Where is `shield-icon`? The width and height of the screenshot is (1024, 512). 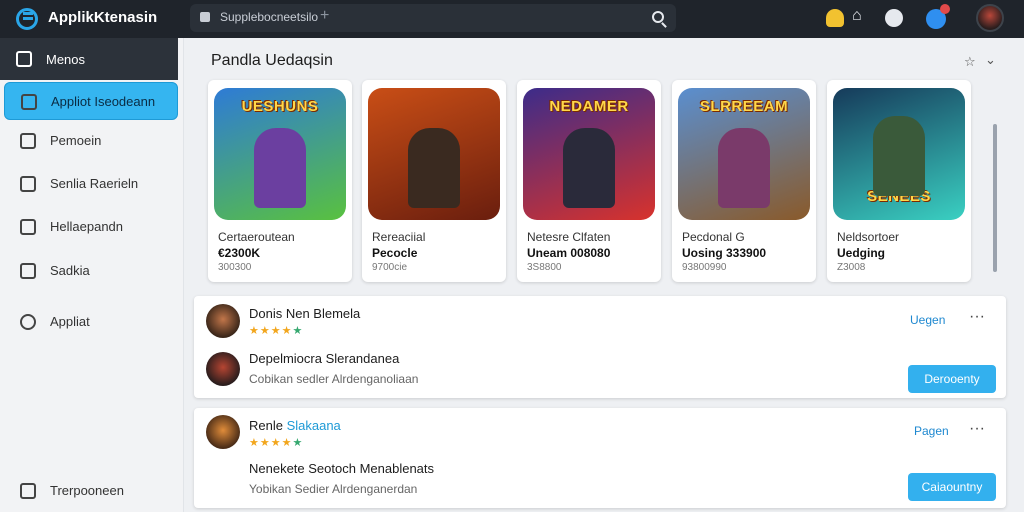 shield-icon is located at coordinates (28, 322).